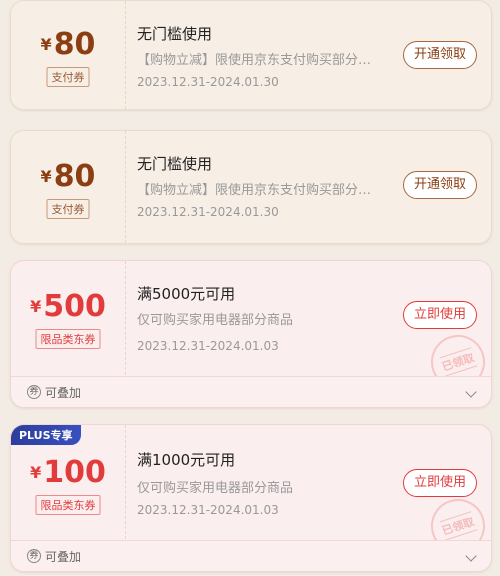 Image resolution: width=500 pixels, height=576 pixels. I want to click on coupon-amount: ¥100, so click(68, 472).